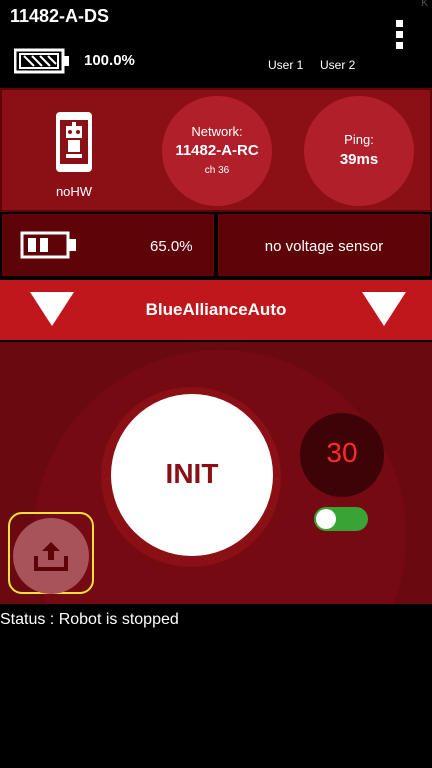  I want to click on timer-toggle-knob, so click(326, 519).